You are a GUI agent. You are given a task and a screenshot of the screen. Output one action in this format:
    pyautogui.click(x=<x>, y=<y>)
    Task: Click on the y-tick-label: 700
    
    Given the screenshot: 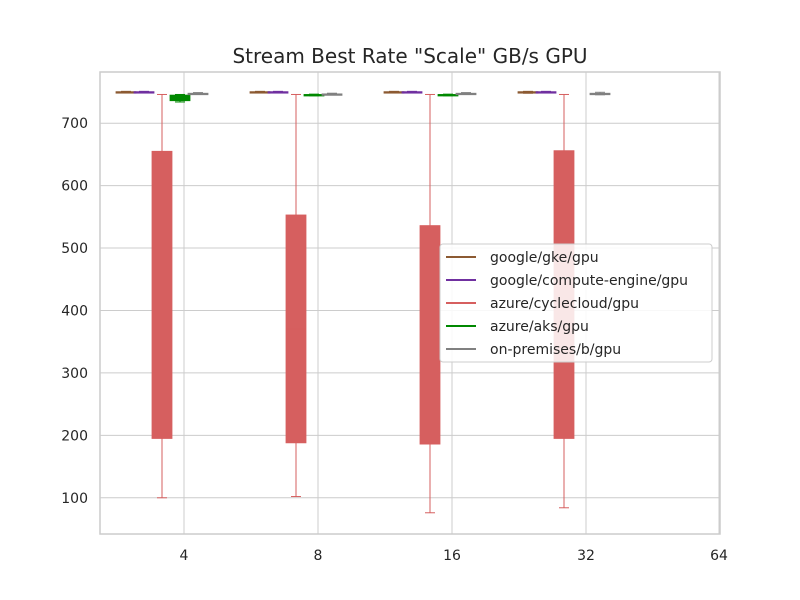 What is the action you would take?
    pyautogui.click(x=74, y=124)
    